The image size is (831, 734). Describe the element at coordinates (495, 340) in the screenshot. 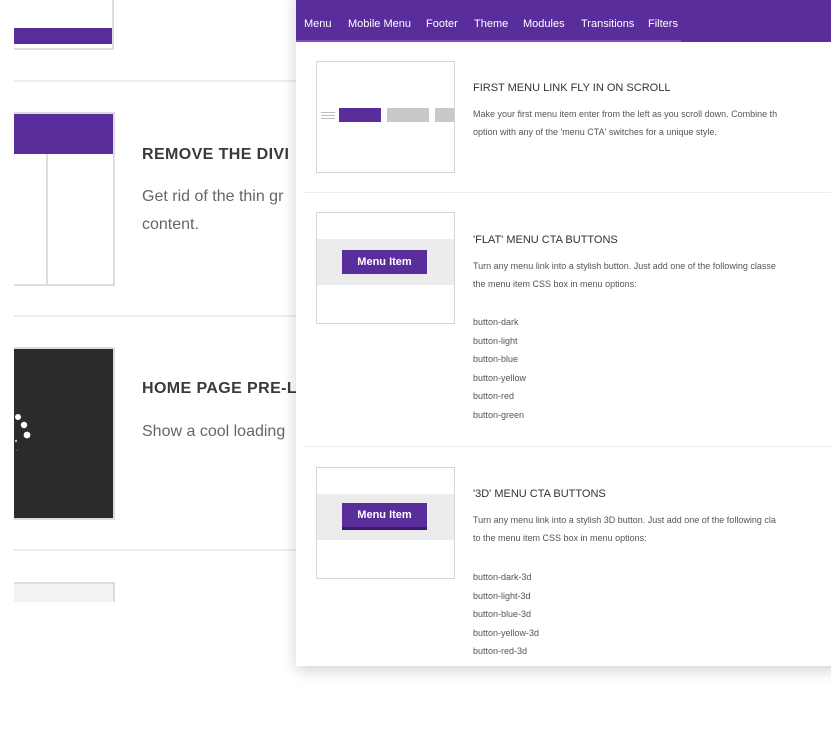

I see `class-name: button-light` at that location.